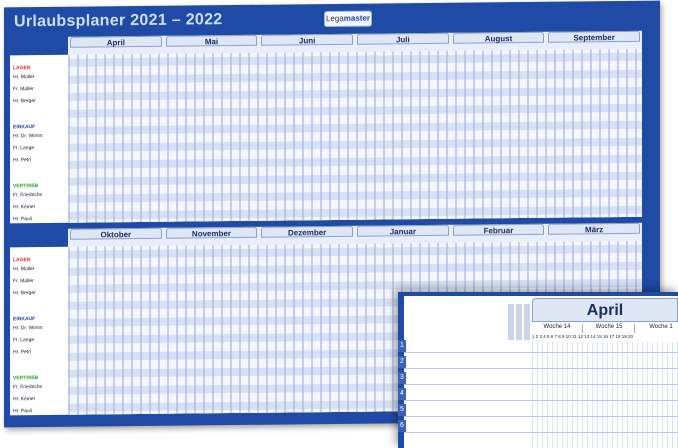  What do you see at coordinates (498, 37) in the screenshot?
I see `month-header: August` at bounding box center [498, 37].